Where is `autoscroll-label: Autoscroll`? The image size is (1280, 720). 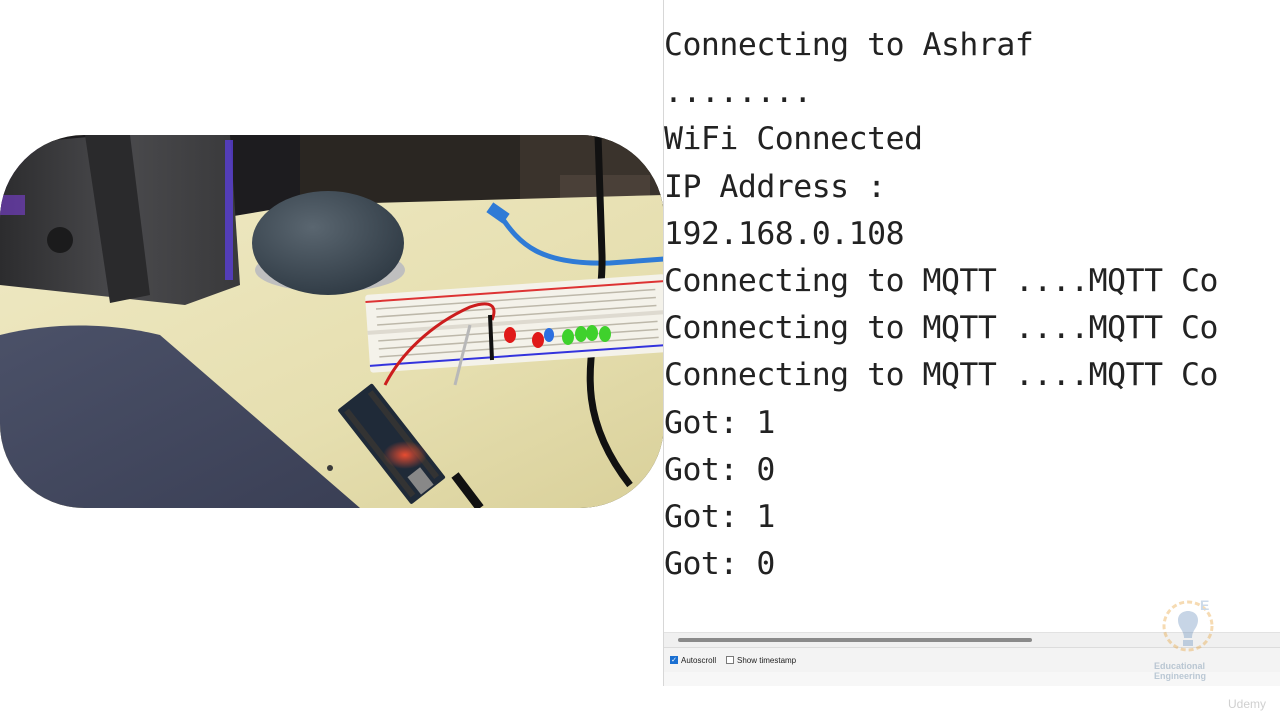 autoscroll-label: Autoscroll is located at coordinates (699, 660).